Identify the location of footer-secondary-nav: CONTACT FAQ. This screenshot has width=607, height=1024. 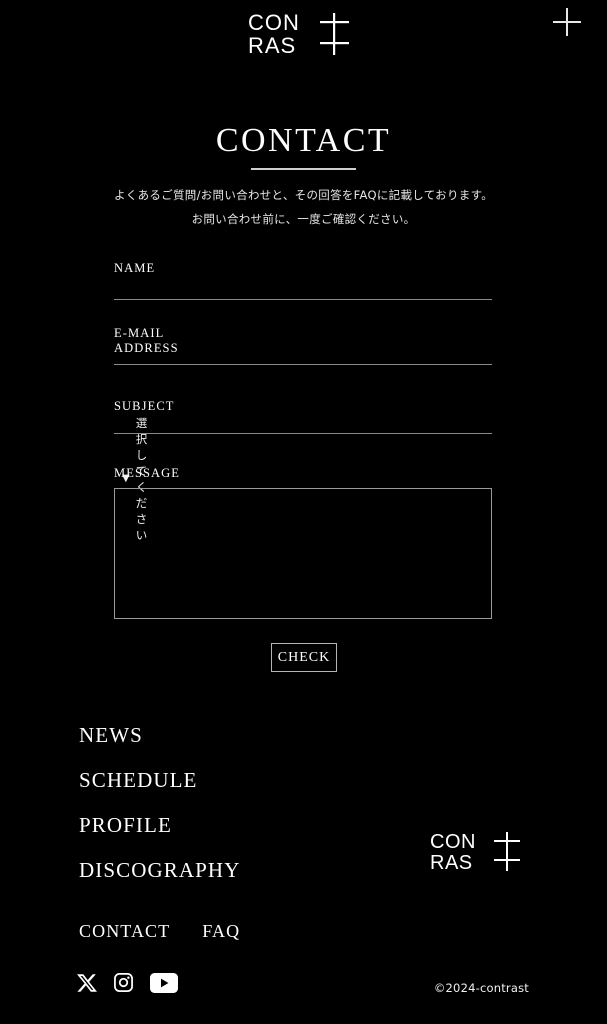
(159, 931).